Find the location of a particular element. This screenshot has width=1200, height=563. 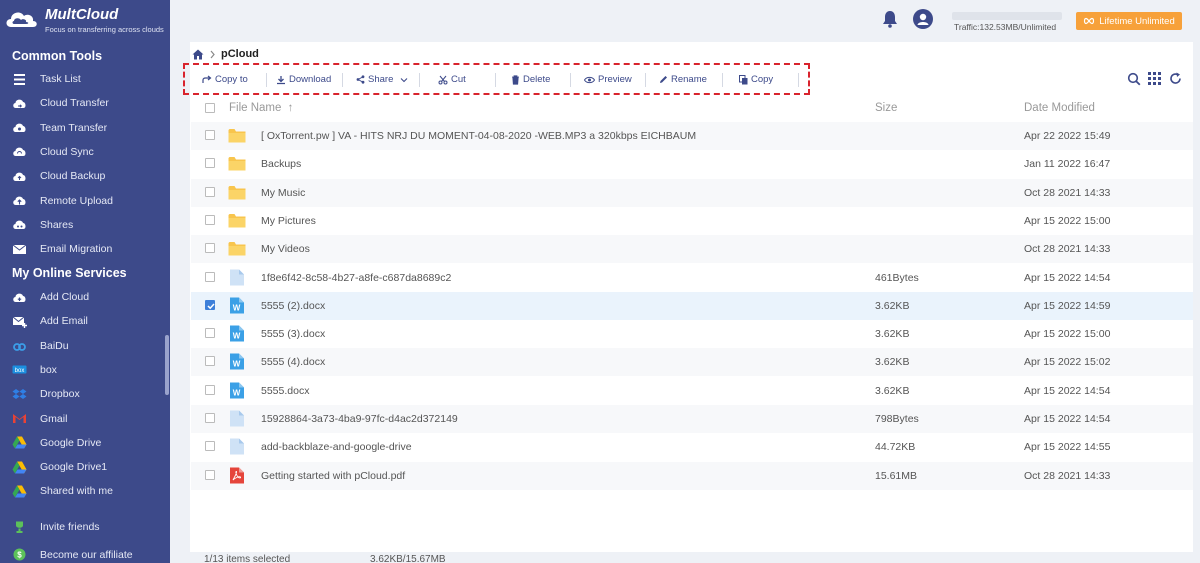

sidebar-item-label: Task List is located at coordinates (60, 79).